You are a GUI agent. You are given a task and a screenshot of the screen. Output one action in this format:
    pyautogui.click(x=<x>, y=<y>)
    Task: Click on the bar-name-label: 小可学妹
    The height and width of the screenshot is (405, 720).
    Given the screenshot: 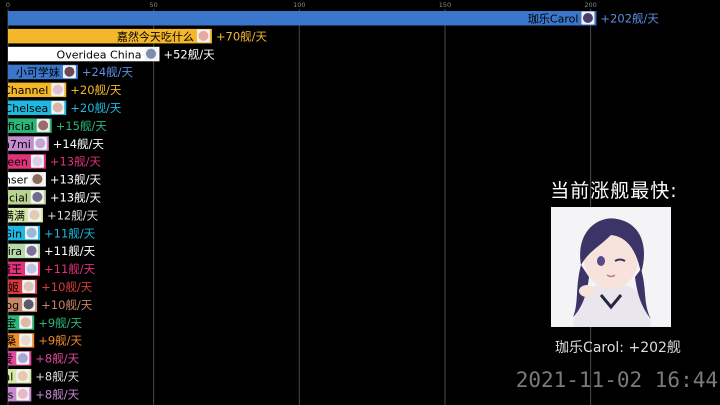 What is the action you would take?
    pyautogui.click(x=38, y=72)
    